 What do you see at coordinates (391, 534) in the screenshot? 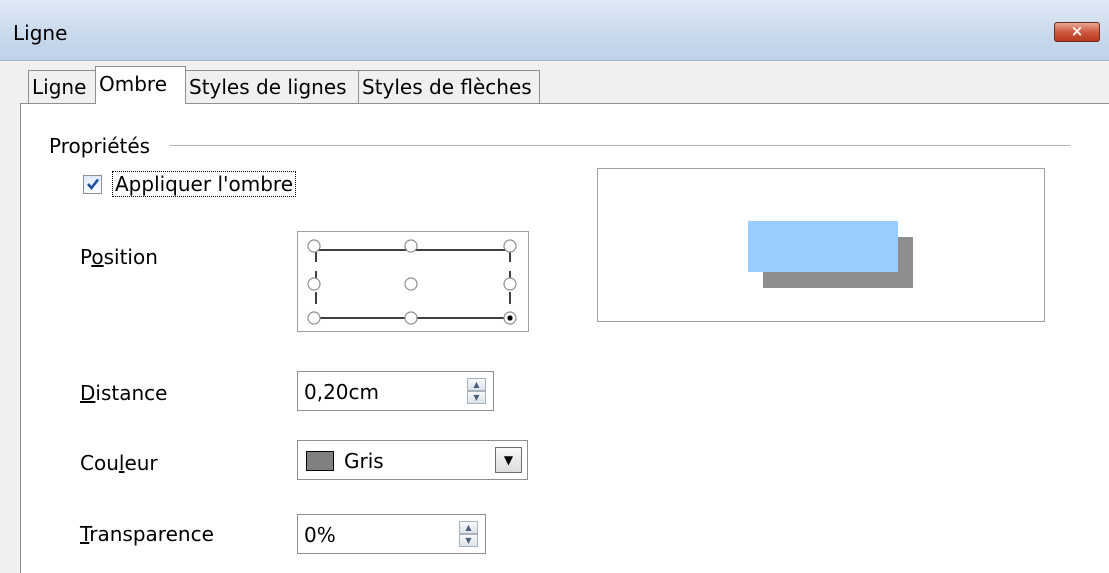
I see `transparency-spinbox: 0% ▲ ▼` at bounding box center [391, 534].